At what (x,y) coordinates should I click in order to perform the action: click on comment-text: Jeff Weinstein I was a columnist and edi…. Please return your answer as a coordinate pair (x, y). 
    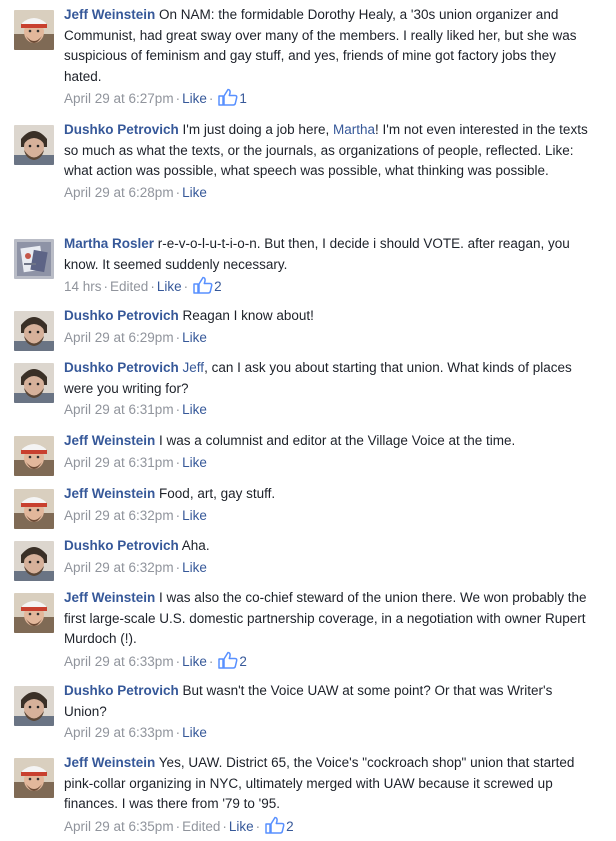
    Looking at the image, I should click on (330, 441).